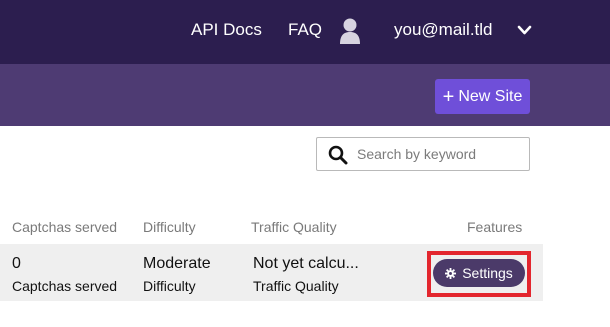  What do you see at coordinates (441, 154) in the screenshot?
I see `search-input` at bounding box center [441, 154].